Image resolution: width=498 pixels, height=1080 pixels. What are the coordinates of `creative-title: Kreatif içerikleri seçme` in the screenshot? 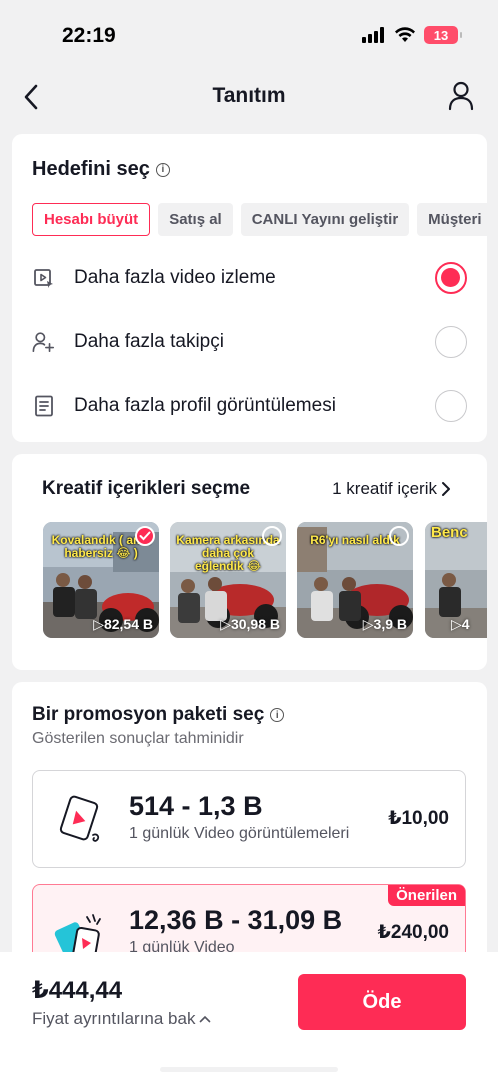 It's located at (146, 488).